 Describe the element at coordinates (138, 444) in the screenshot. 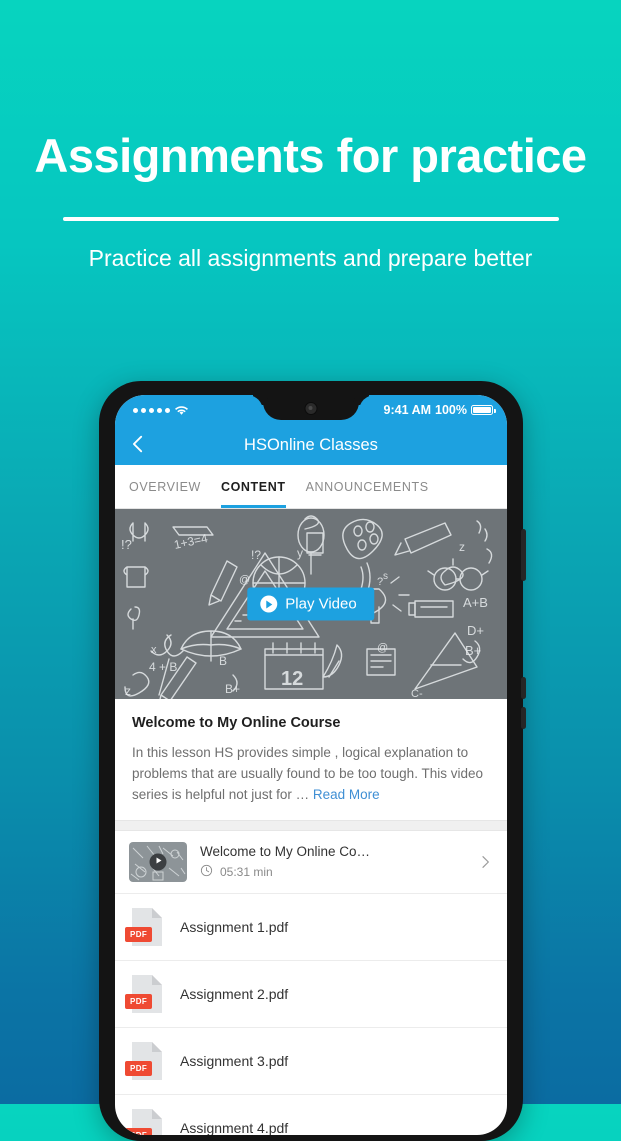

I see `chevron-left-icon` at that location.